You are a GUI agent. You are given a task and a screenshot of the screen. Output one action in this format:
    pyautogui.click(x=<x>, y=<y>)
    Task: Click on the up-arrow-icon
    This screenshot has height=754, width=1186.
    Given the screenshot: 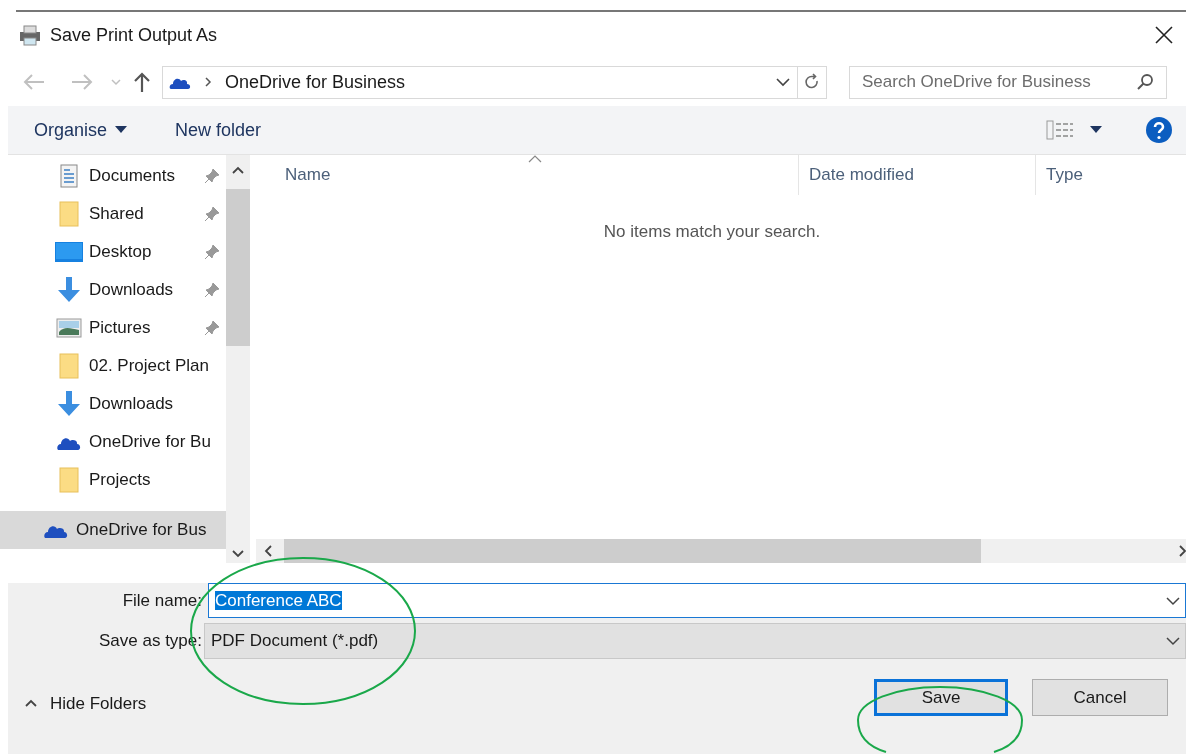 What is the action you would take?
    pyautogui.click(x=142, y=82)
    